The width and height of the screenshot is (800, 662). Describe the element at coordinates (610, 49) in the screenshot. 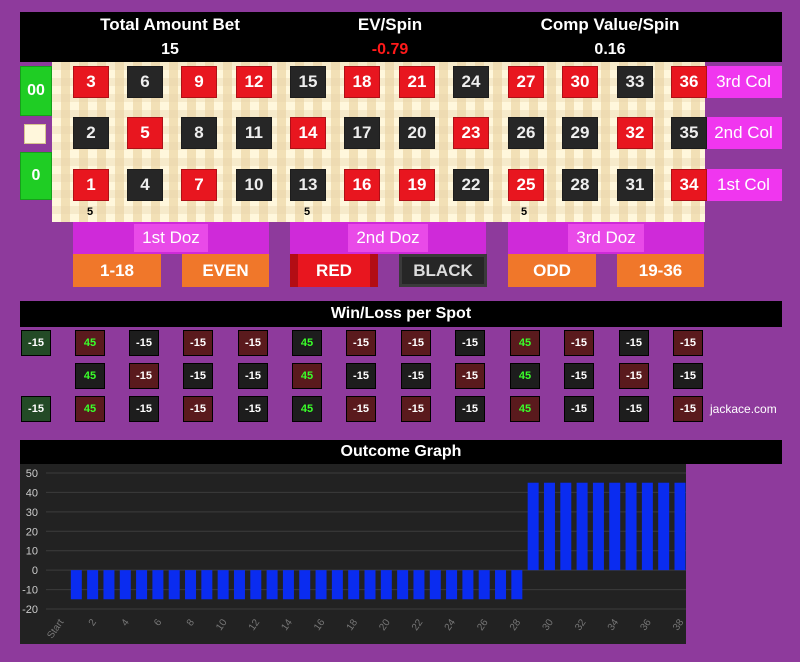

I see `comp-value: 0.16` at that location.